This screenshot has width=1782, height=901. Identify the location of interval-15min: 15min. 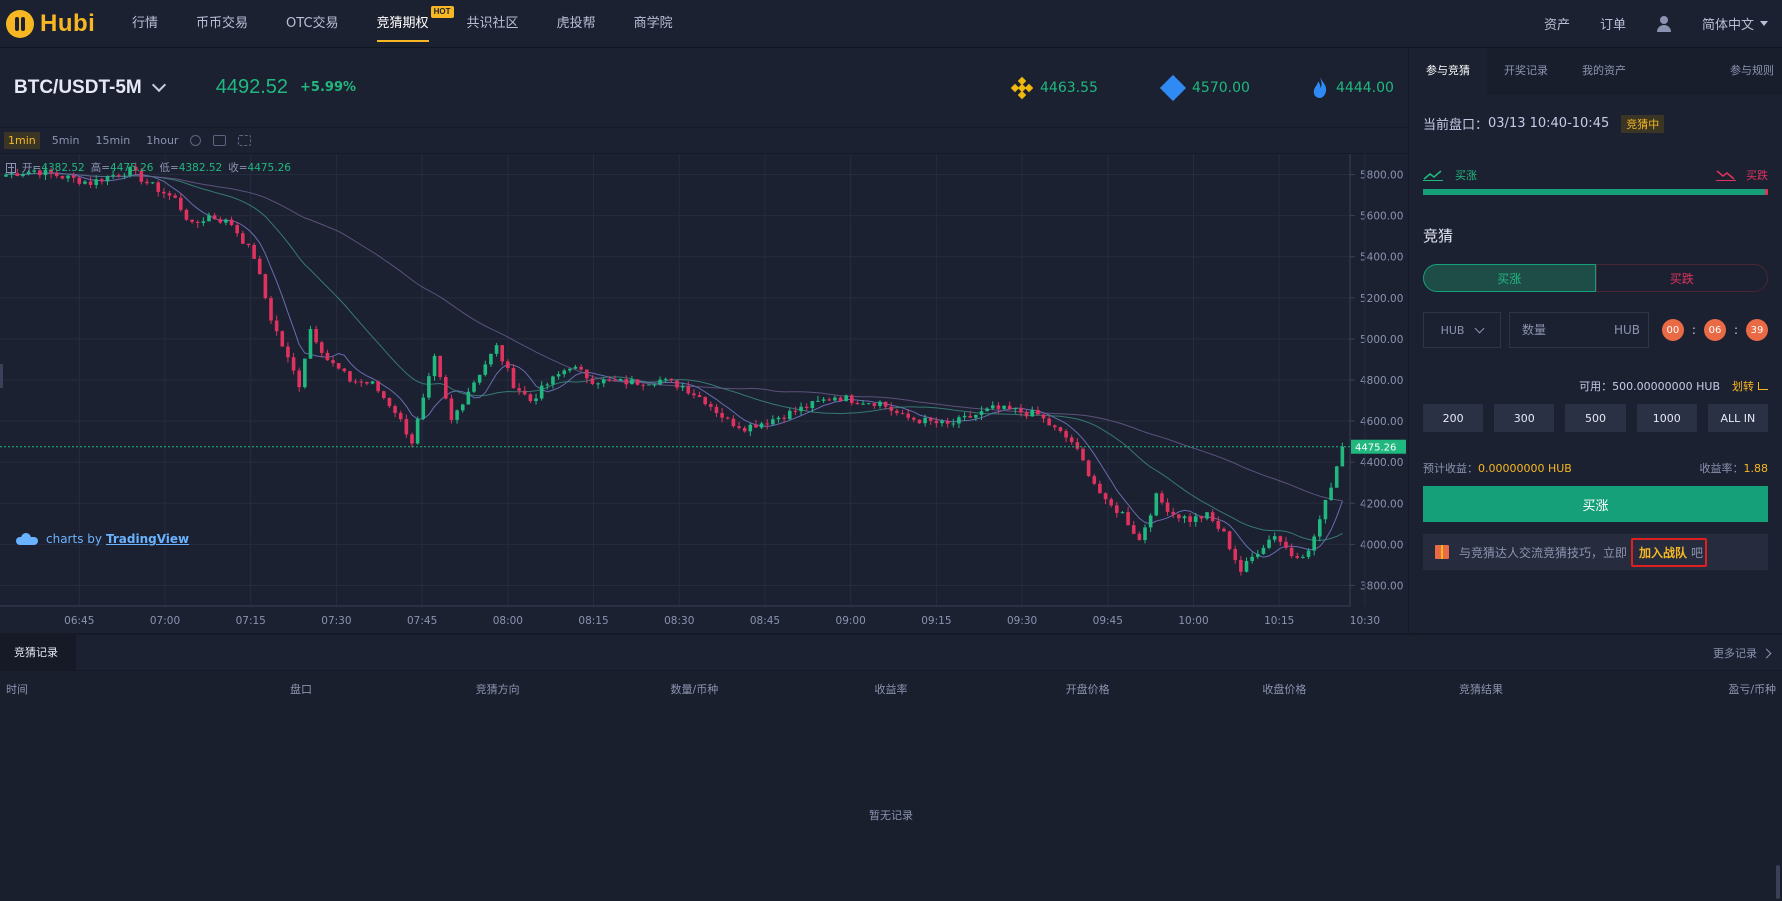
(113, 140).